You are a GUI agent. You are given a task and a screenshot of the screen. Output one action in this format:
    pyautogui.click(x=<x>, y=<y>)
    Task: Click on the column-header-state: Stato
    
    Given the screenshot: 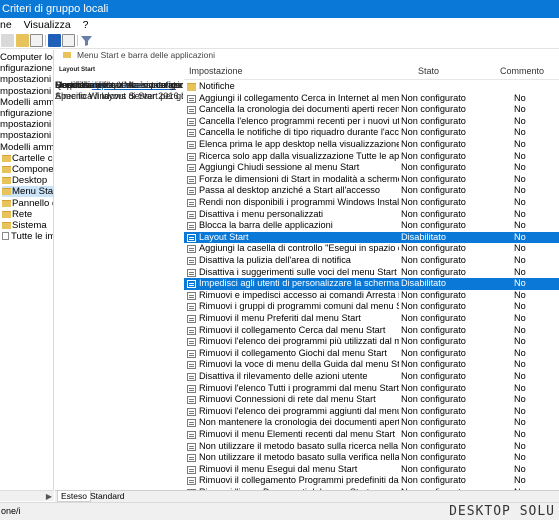 What is the action you would take?
    pyautogui.click(x=428, y=71)
    